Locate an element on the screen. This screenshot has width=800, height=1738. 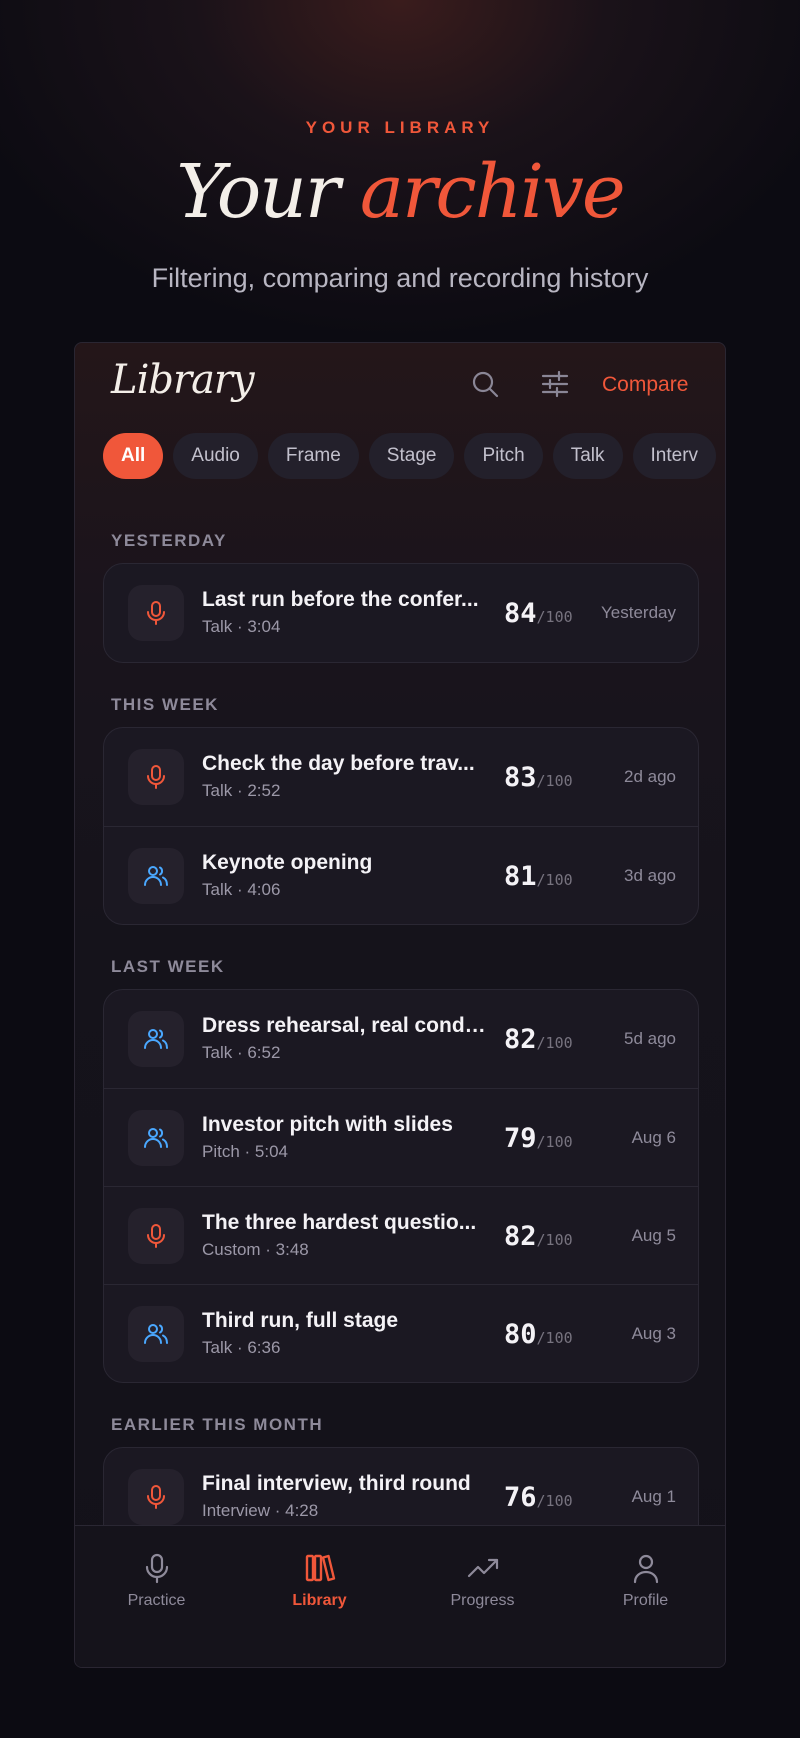
recording-date: Aug 3 is located at coordinates (653, 1333).